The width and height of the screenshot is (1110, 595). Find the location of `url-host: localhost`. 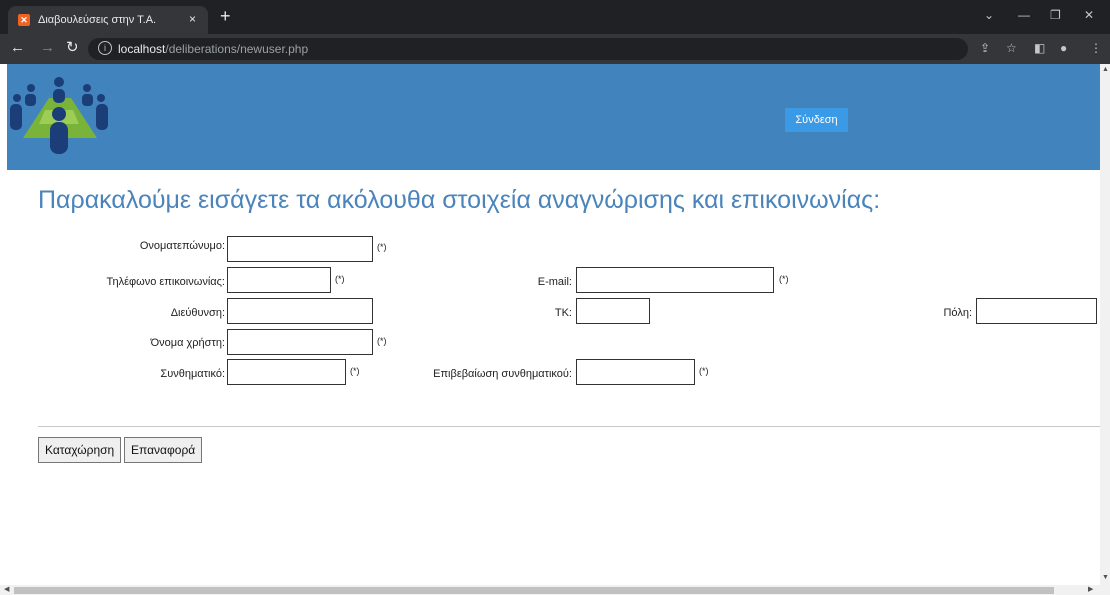

url-host: localhost is located at coordinates (142, 49).